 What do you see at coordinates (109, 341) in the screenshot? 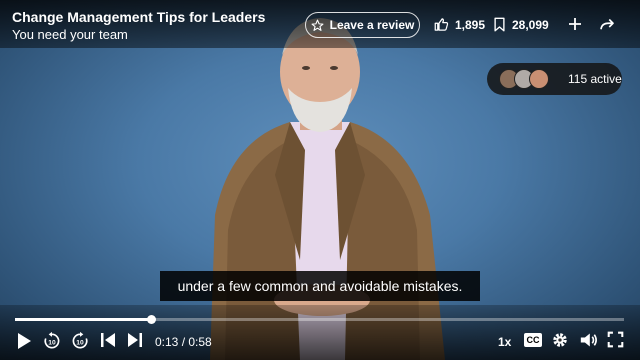
I see `skip-previous-icon` at bounding box center [109, 341].